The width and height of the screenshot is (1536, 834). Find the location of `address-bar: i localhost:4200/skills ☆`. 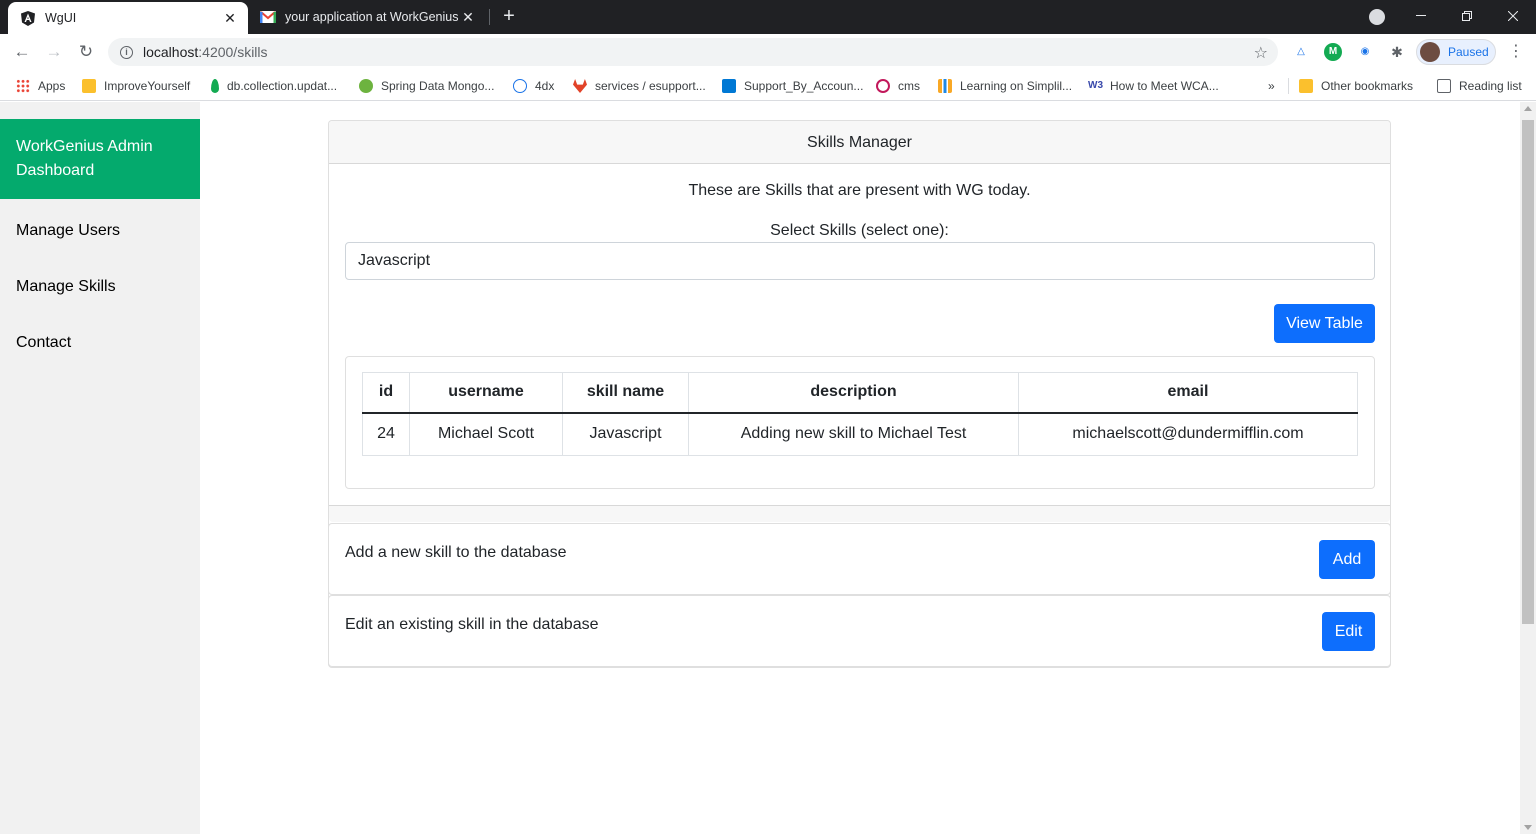

address-bar: i localhost:4200/skills ☆ is located at coordinates (693, 52).